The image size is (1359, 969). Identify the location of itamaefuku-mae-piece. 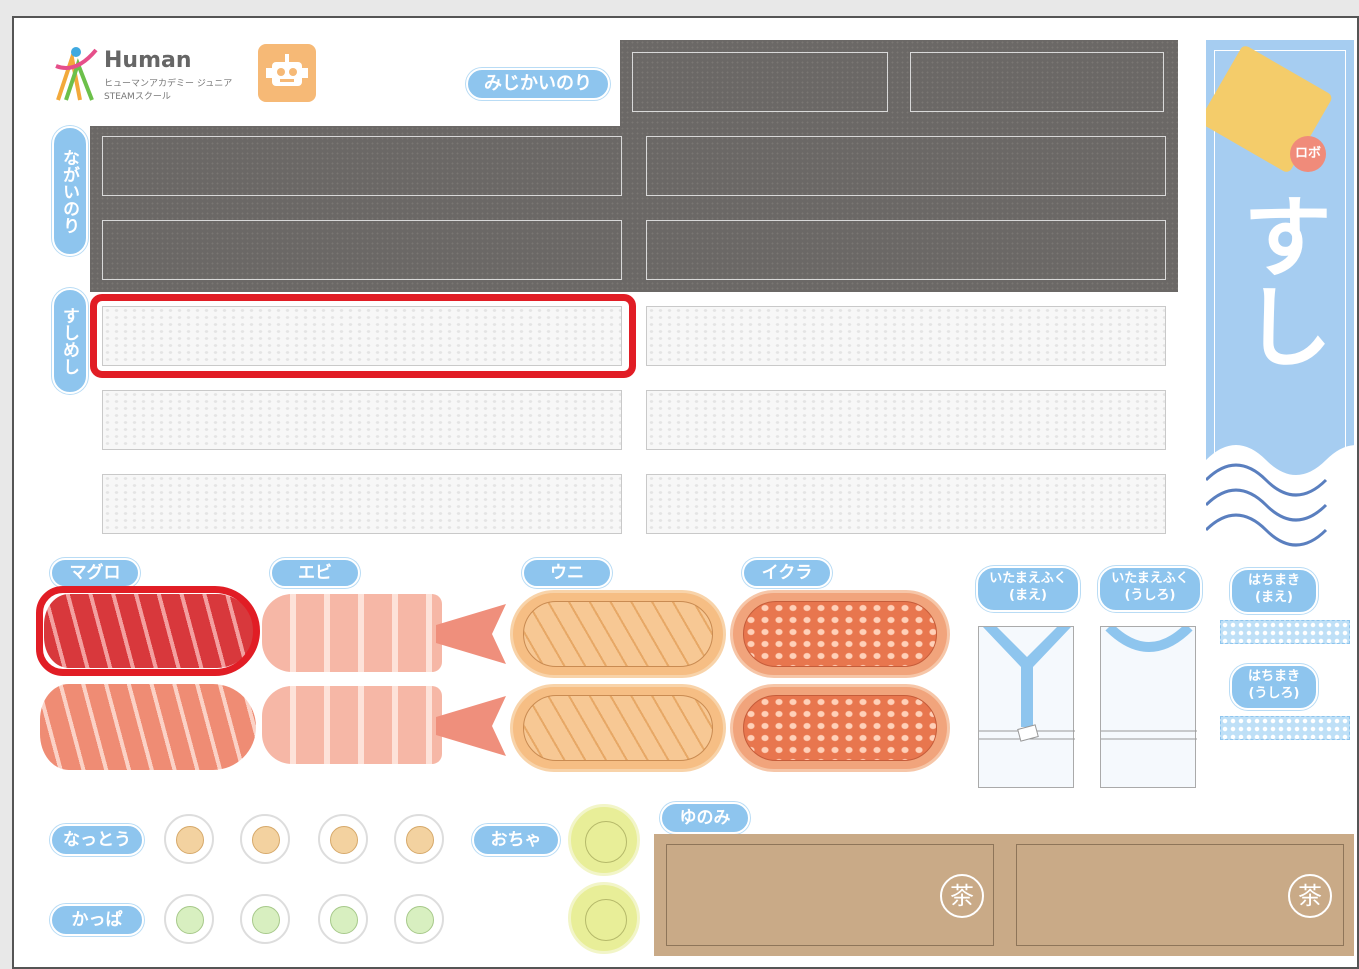
(1026, 707).